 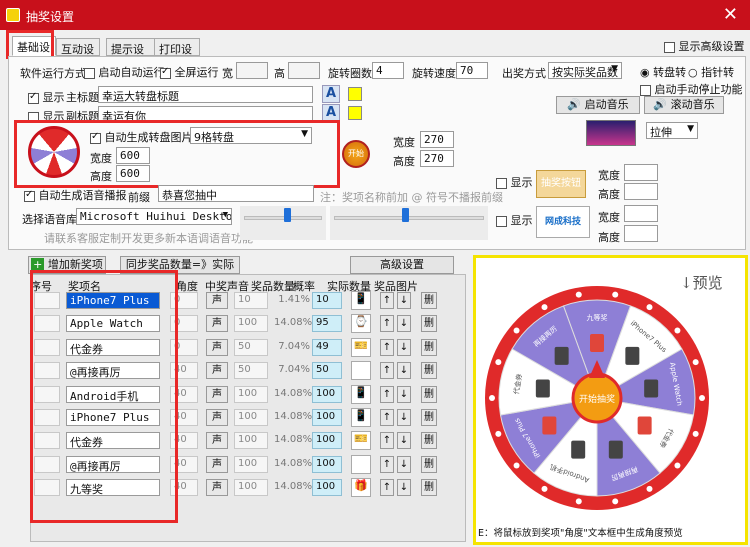 I want to click on start-music-button: 🔊 启动音乐, so click(x=598, y=105).